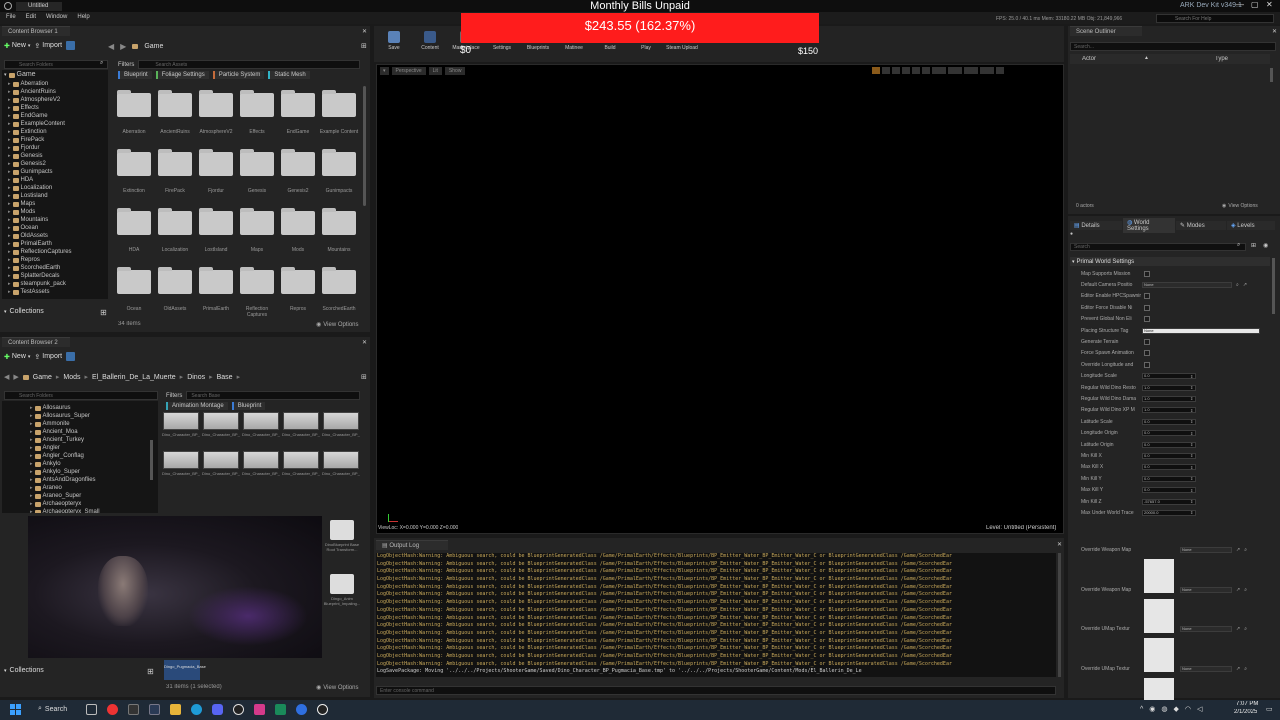 This screenshot has width=1280, height=720. Describe the element at coordinates (42, 377) in the screenshot. I see `cb2-path-game: Game` at that location.